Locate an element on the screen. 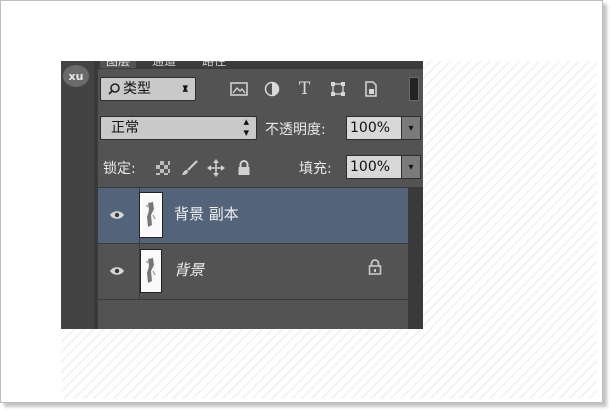 The height and width of the screenshot is (411, 611). layer-name: 背景 副本 is located at coordinates (206, 213).